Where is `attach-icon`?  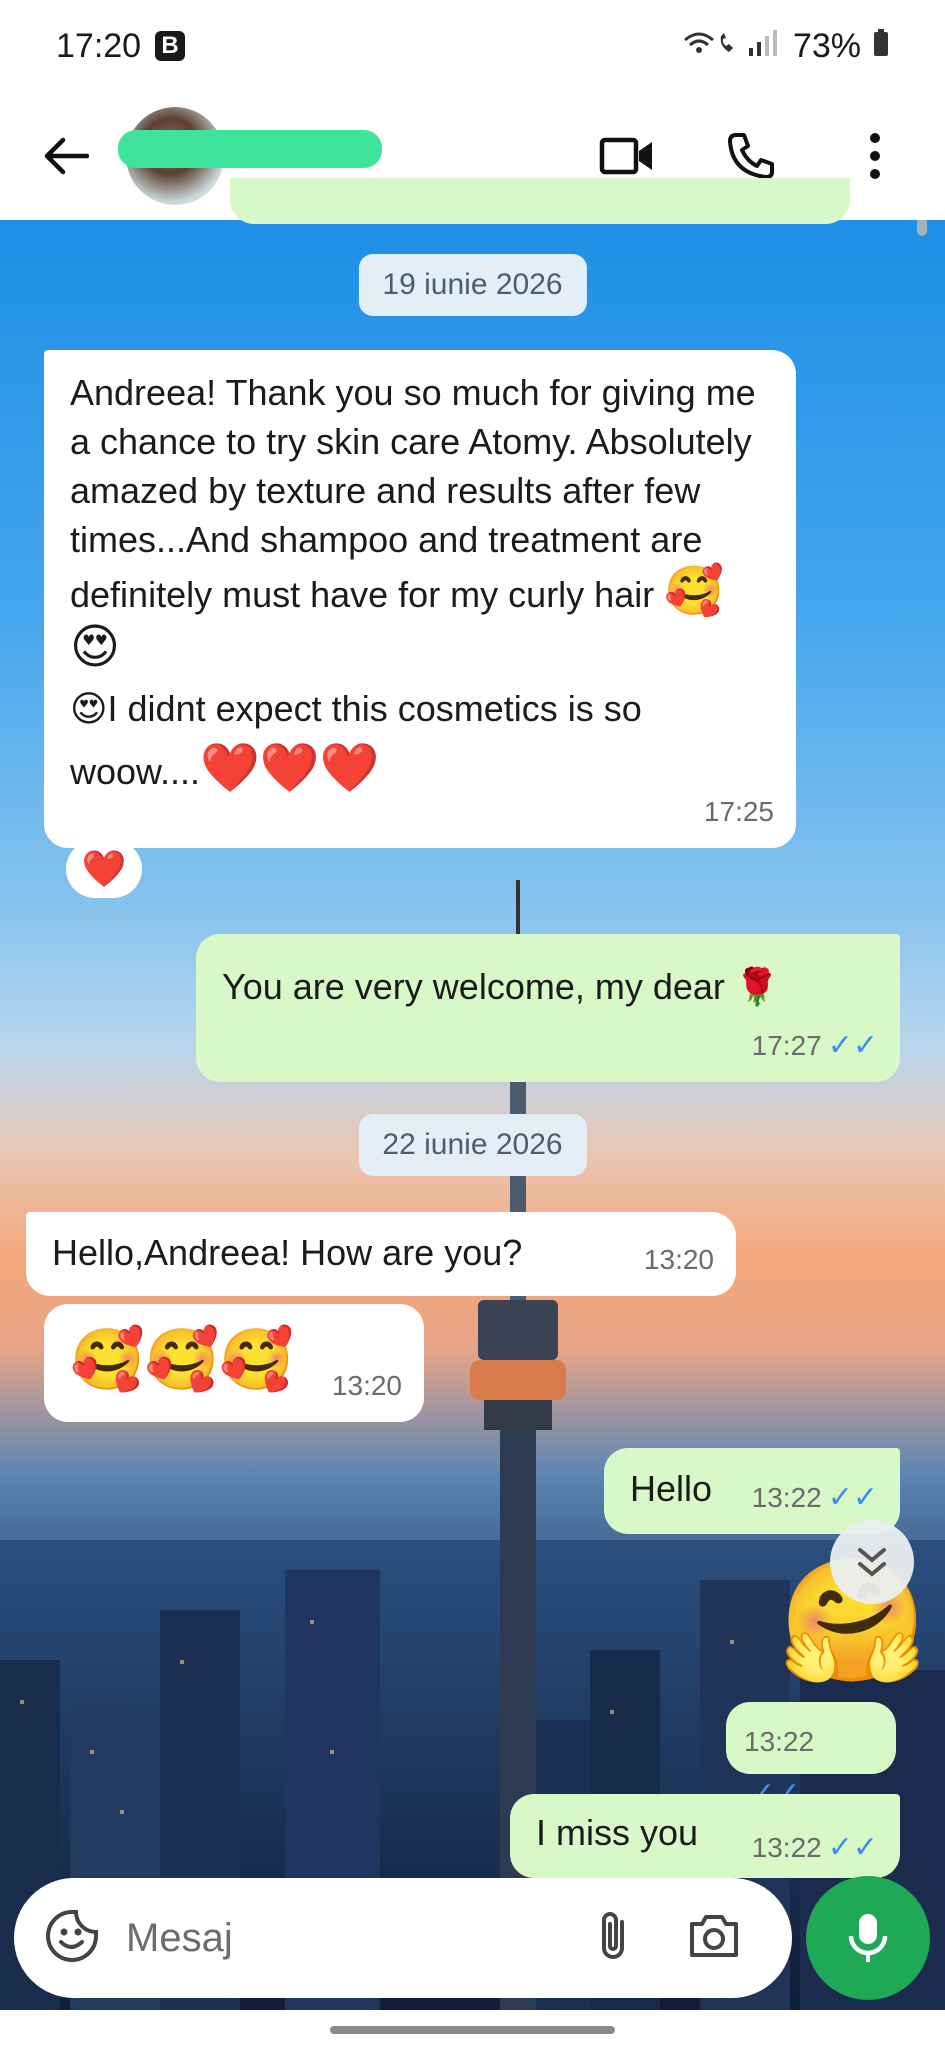
attach-icon is located at coordinates (613, 1938).